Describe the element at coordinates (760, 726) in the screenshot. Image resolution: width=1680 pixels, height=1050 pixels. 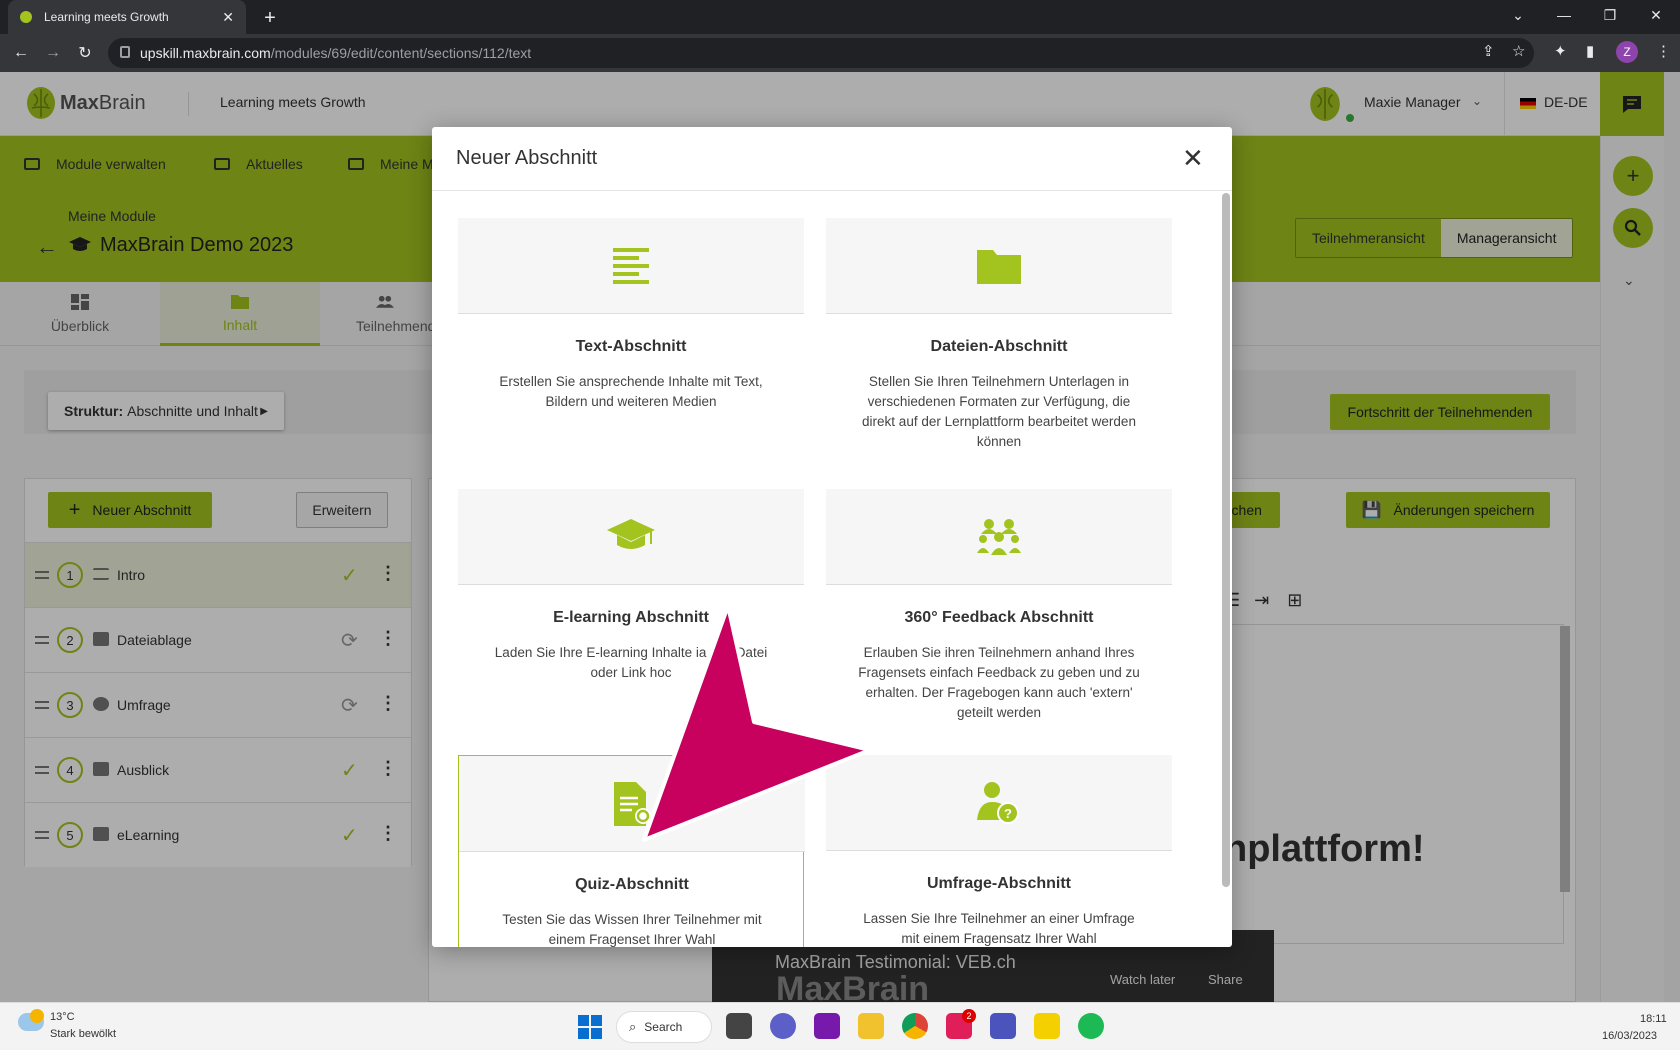
I see `annotation-arrow-icon` at that location.